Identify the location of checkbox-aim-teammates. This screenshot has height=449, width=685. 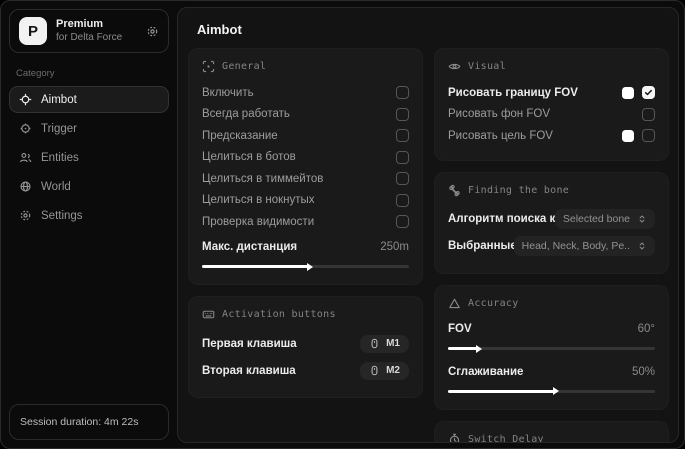
(402, 179).